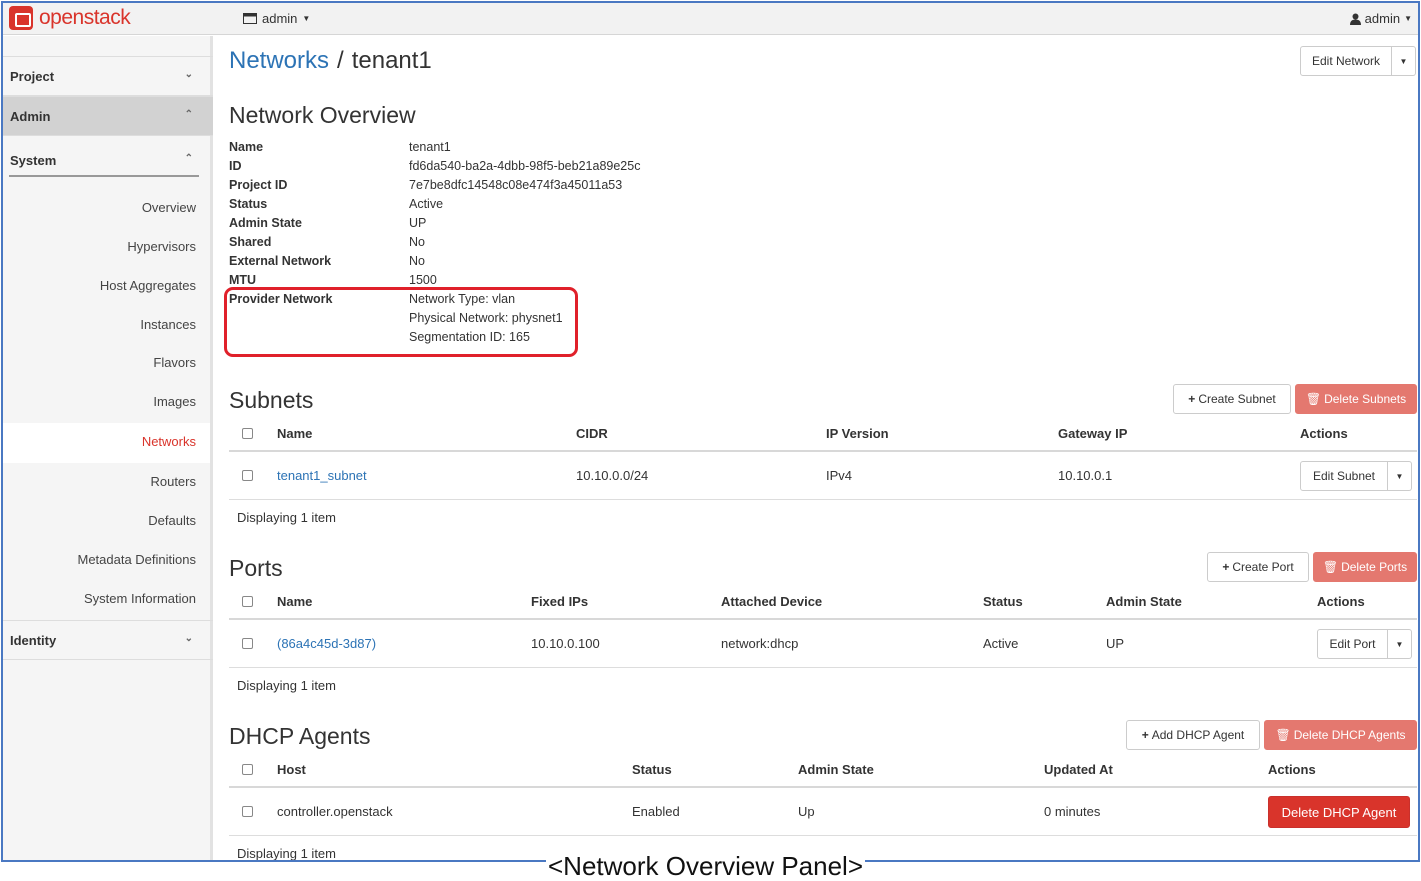  What do you see at coordinates (592, 433) in the screenshot?
I see `col-header-cidr: CIDR` at bounding box center [592, 433].